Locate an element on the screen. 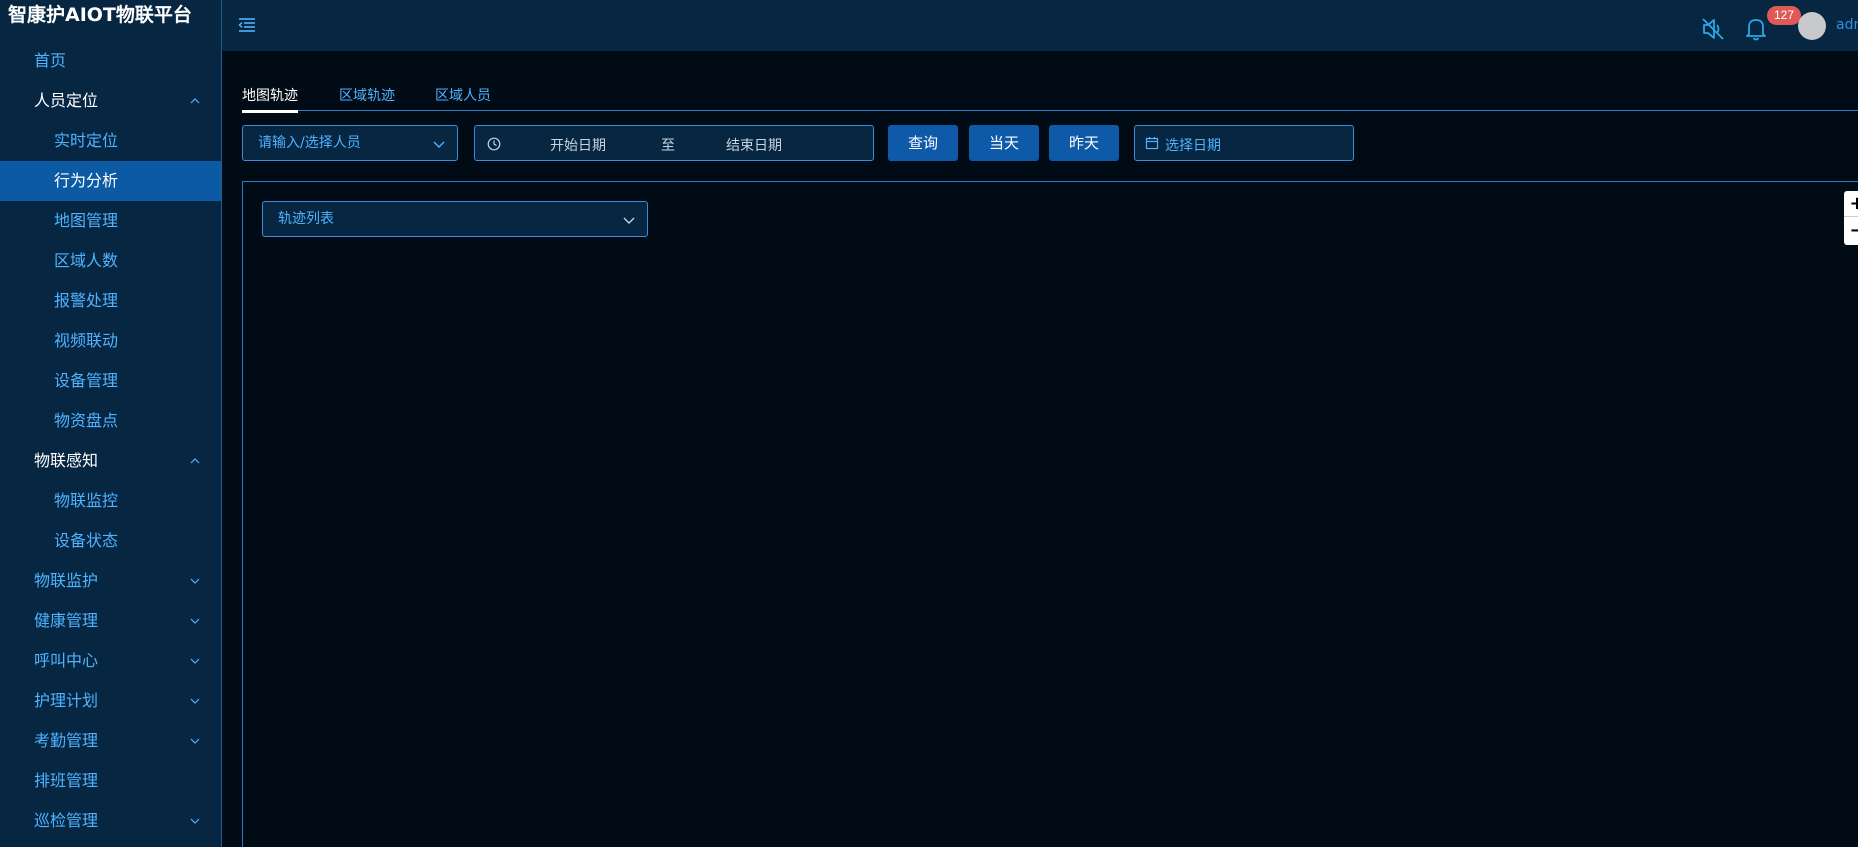 The image size is (1858, 847). sidebar-item-2: 人员定位 is located at coordinates (110, 101).